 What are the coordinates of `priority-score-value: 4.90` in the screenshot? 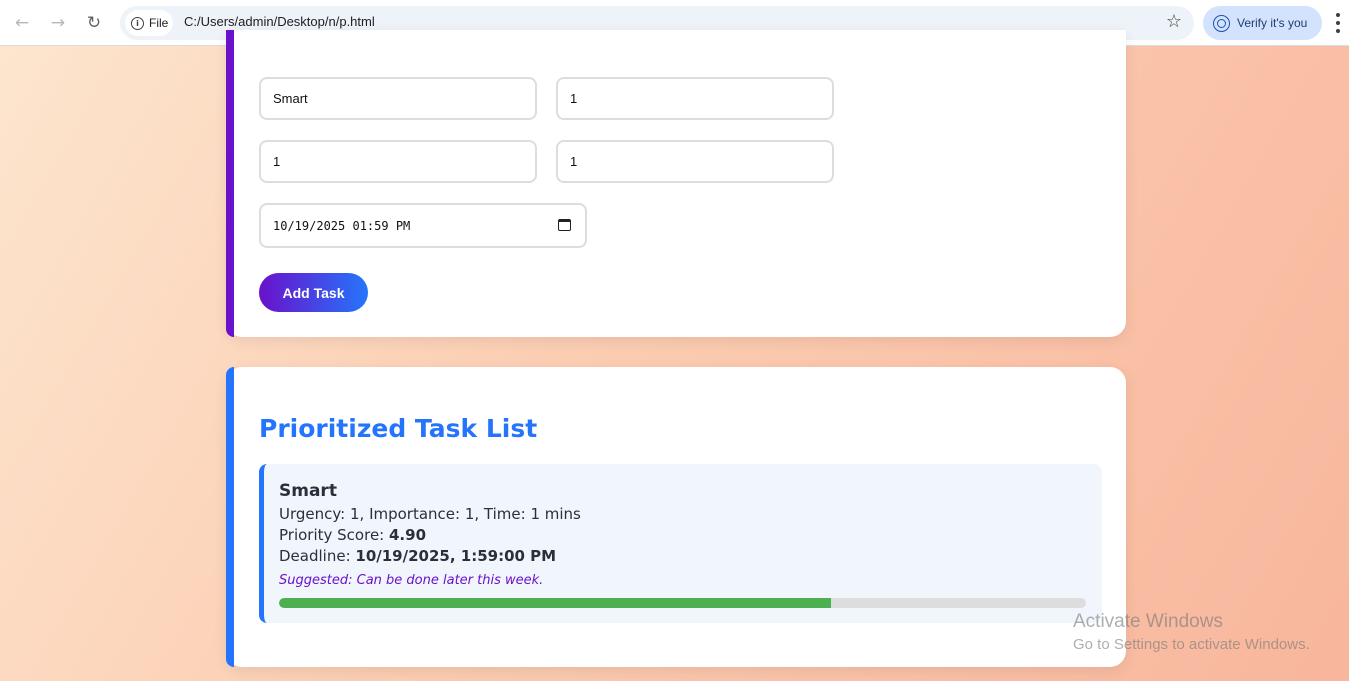 It's located at (408, 535).